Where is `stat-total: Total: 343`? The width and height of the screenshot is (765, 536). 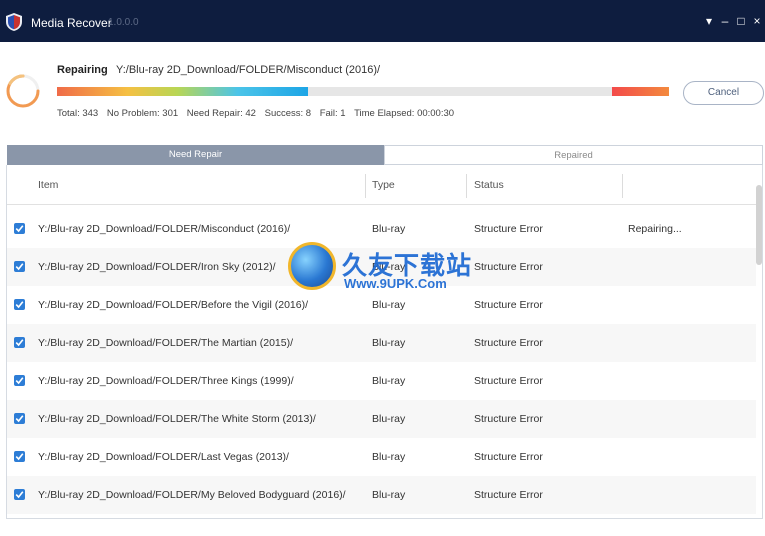 stat-total: Total: 343 is located at coordinates (78, 113).